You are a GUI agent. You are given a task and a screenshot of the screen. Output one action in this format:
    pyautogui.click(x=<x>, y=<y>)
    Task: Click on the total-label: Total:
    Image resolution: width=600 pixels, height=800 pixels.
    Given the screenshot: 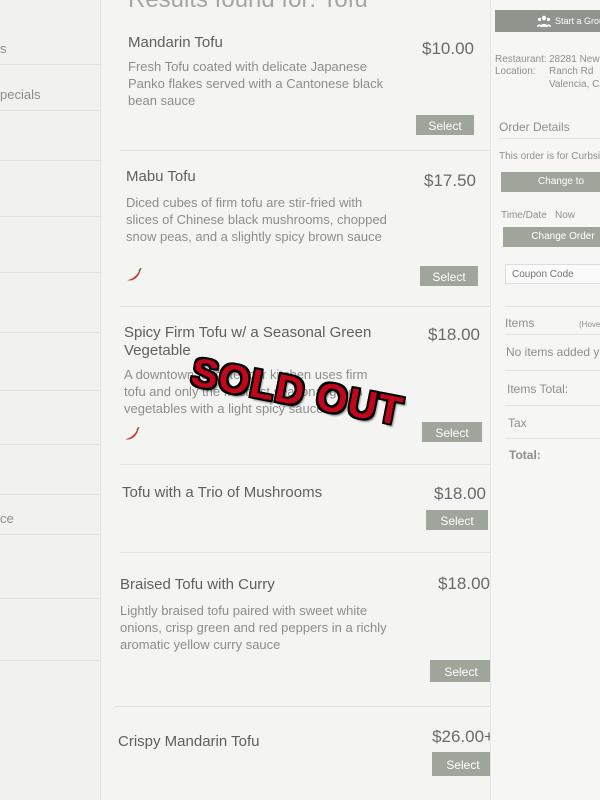 What is the action you would take?
    pyautogui.click(x=525, y=455)
    